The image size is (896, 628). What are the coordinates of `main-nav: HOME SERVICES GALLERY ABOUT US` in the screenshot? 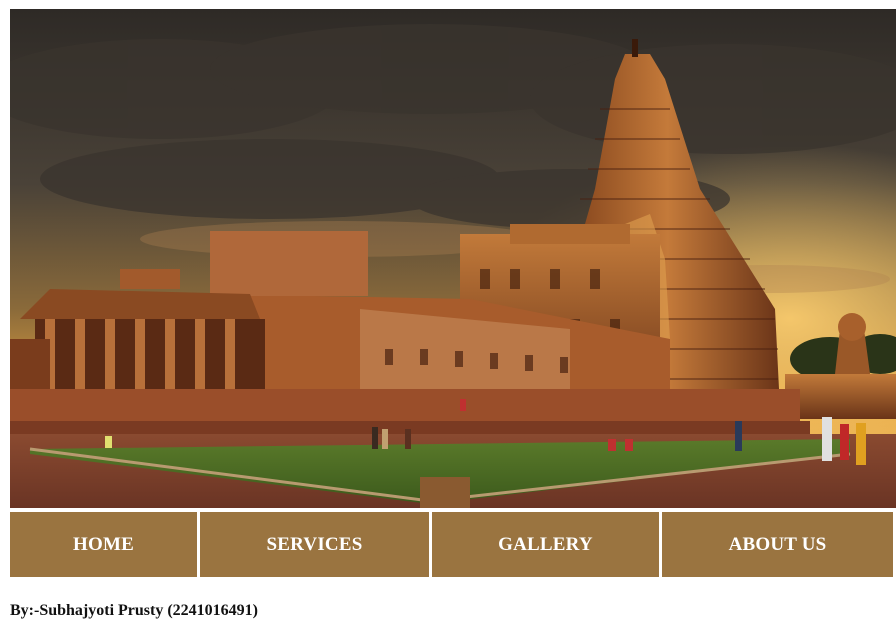 It's located at (453, 544).